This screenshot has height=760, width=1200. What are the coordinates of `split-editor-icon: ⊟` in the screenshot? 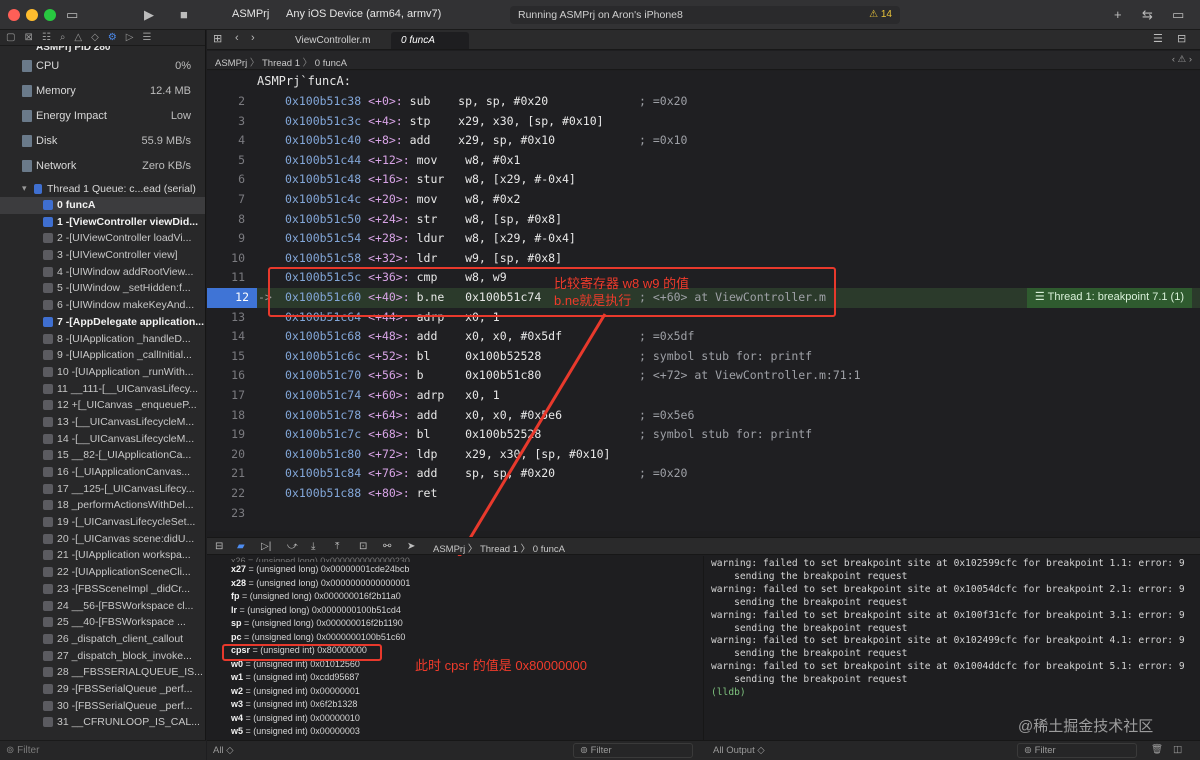 It's located at (1181, 38).